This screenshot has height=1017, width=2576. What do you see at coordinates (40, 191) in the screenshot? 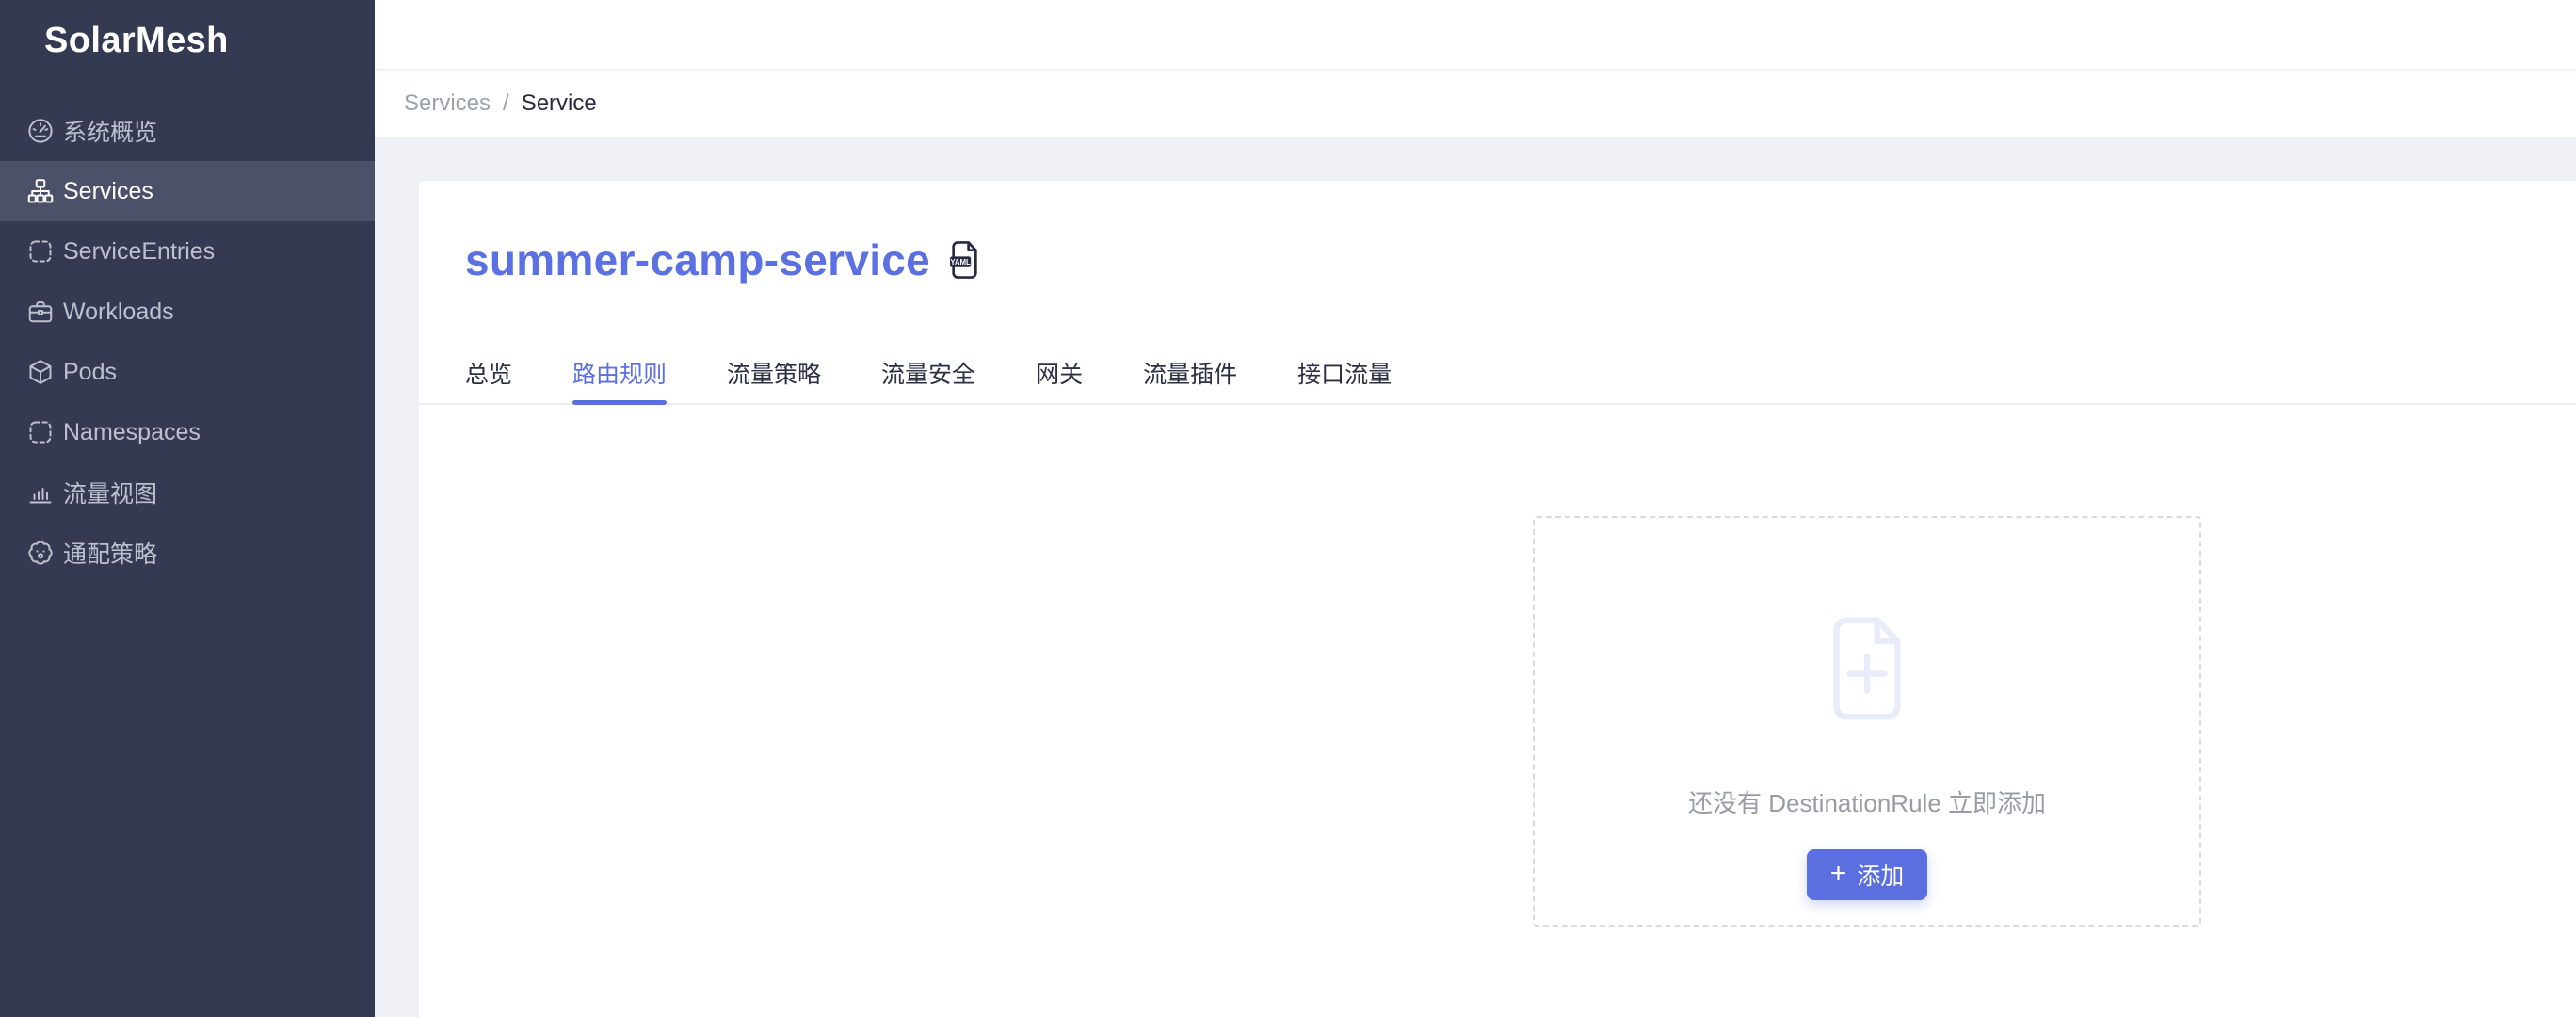
I see `sitemap-icon` at bounding box center [40, 191].